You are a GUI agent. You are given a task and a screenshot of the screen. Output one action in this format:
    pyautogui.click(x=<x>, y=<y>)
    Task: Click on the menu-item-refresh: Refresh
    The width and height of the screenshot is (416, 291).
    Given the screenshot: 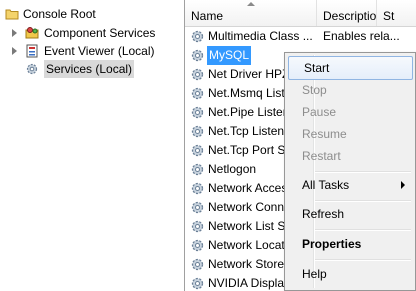 What is the action you would take?
    pyautogui.click(x=350, y=214)
    